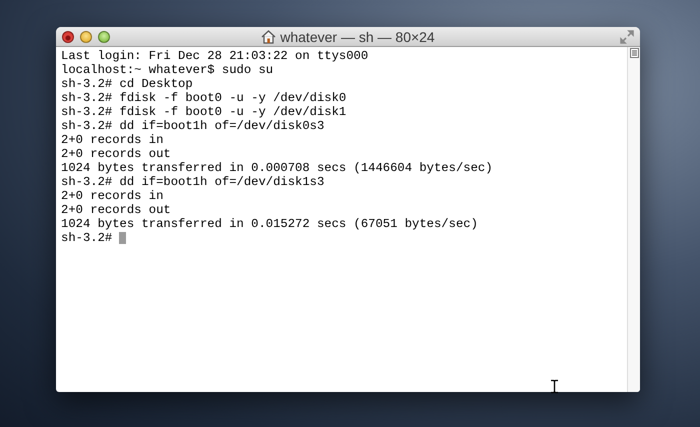 The height and width of the screenshot is (427, 700). Describe the element at coordinates (192, 182) in the screenshot. I see `terminal-line: sh-3.2# dd if=boot1h of=/dev/disk1s3` at that location.